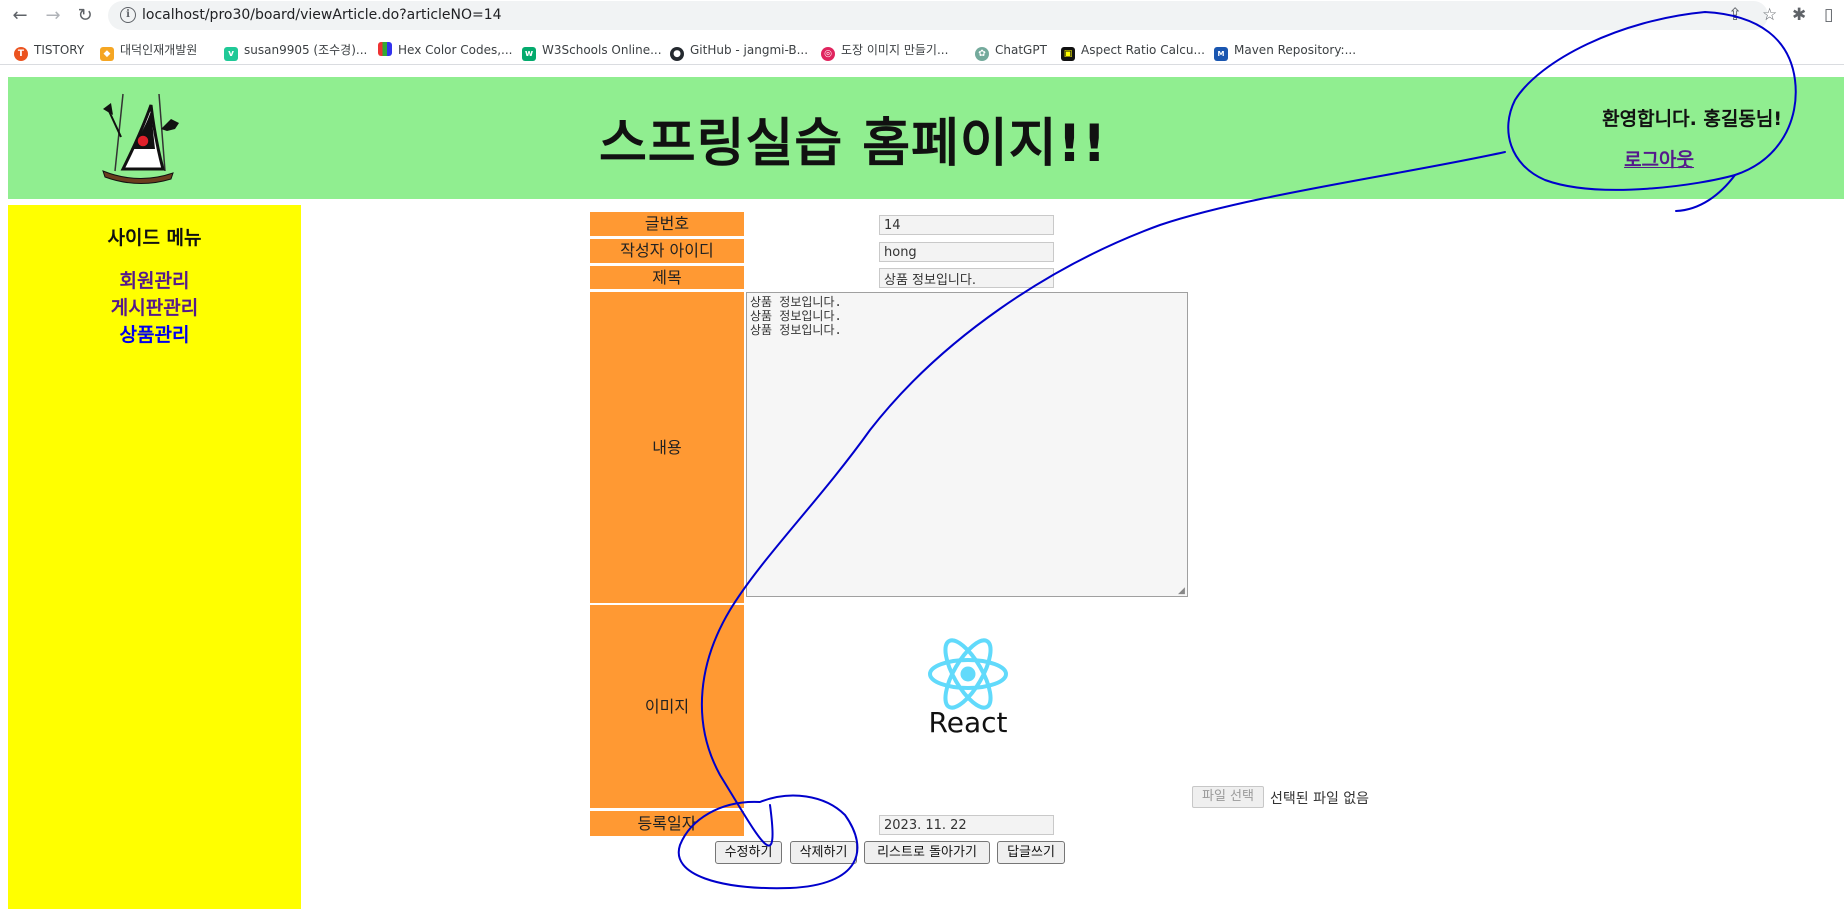 The width and height of the screenshot is (1844, 909). Describe the element at coordinates (1692, 119) in the screenshot. I see `welcome-message: 환영합니다. 홍길동님!` at that location.